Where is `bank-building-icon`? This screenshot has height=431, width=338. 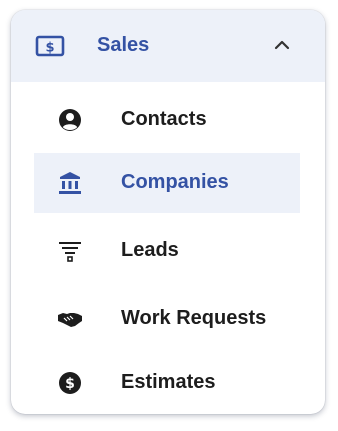
bank-building-icon is located at coordinates (70, 183).